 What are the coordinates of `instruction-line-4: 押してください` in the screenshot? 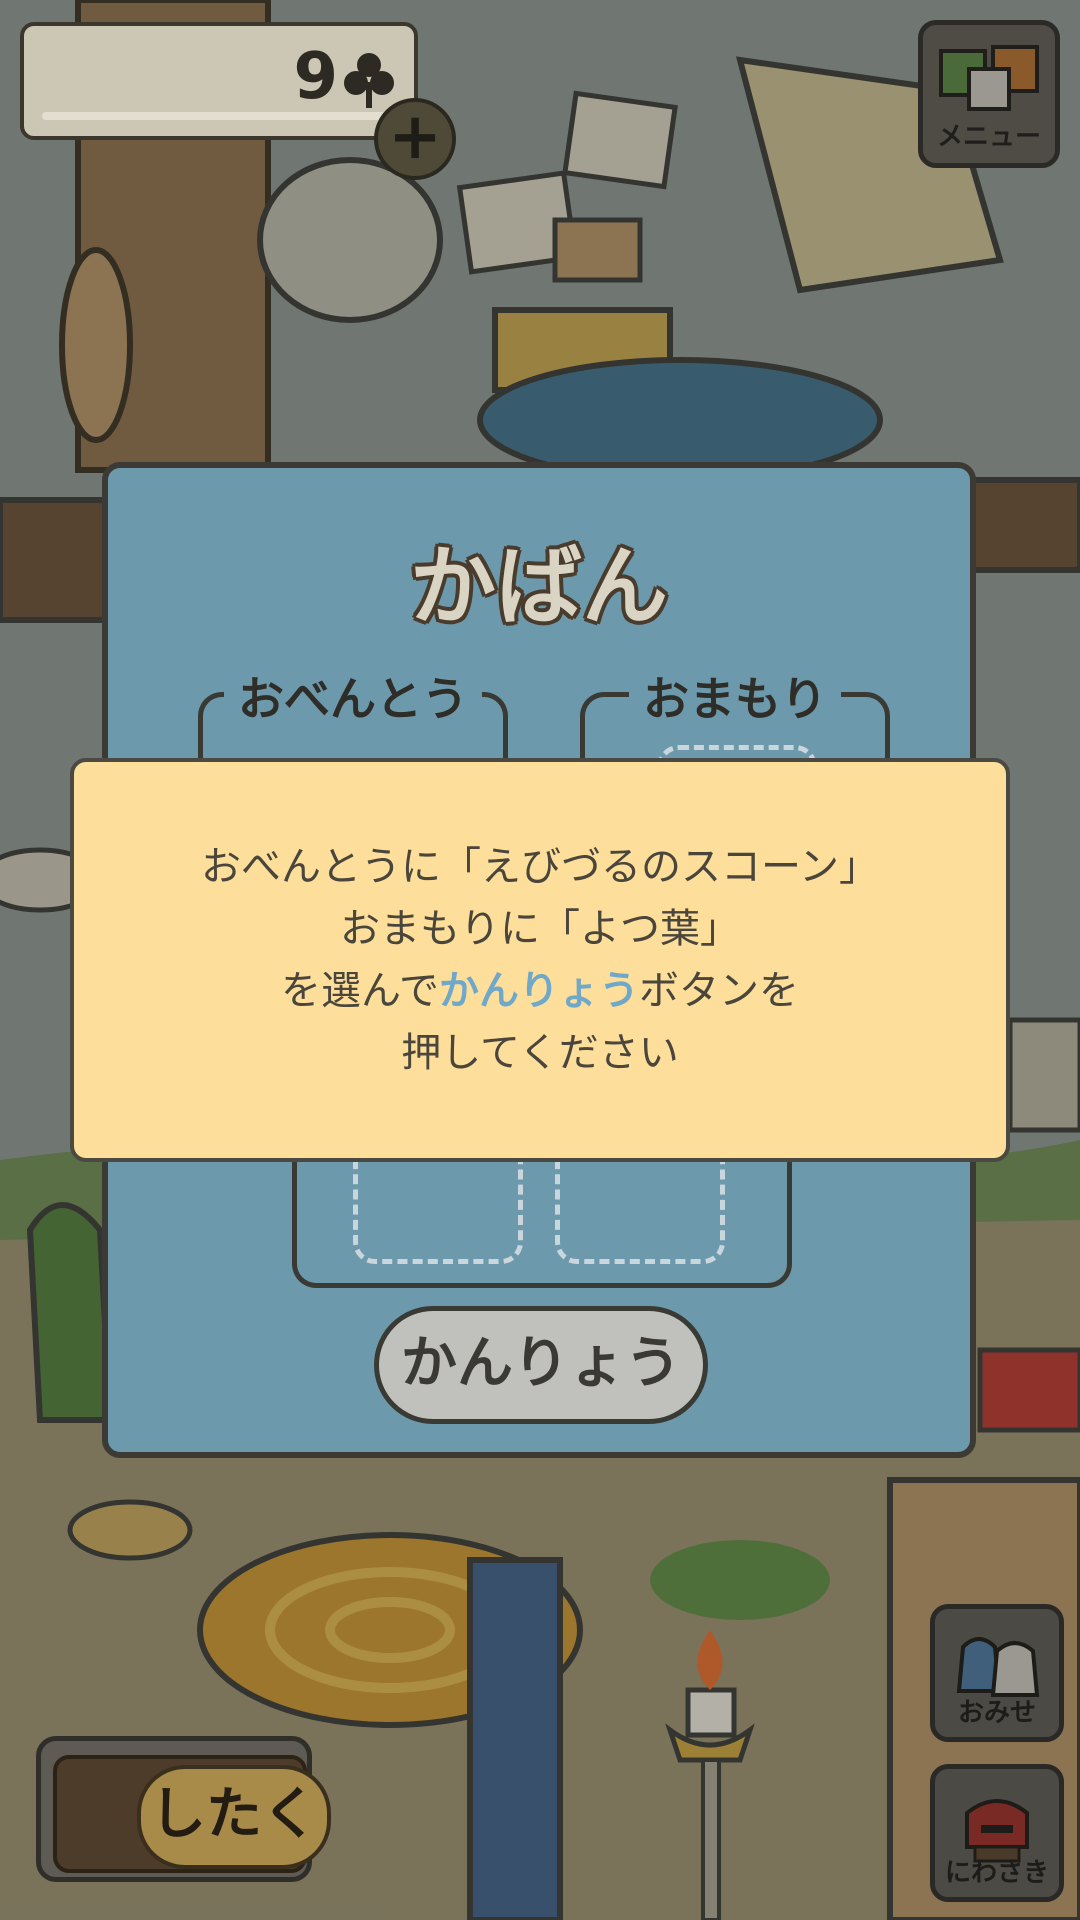 It's located at (540, 1053).